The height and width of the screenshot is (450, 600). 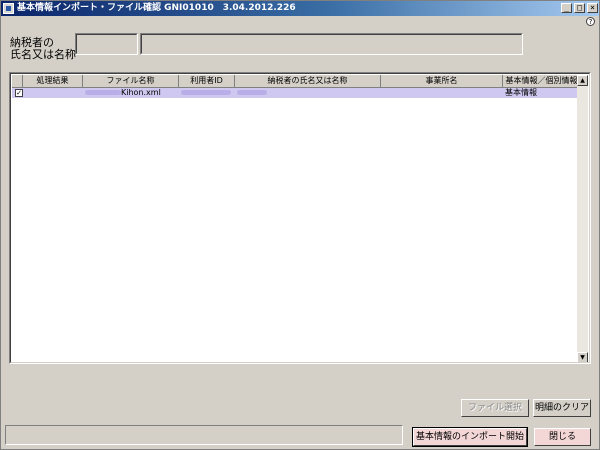 I want to click on close-button: 閉じる, so click(x=562, y=437).